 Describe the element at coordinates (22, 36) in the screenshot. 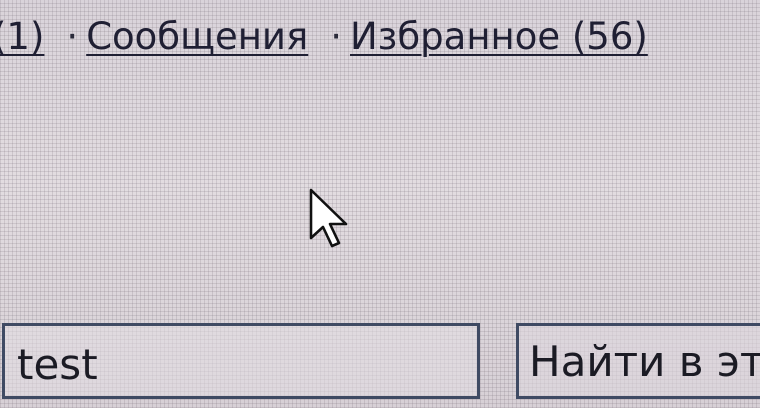

I see `nav-link-count: (1)` at that location.